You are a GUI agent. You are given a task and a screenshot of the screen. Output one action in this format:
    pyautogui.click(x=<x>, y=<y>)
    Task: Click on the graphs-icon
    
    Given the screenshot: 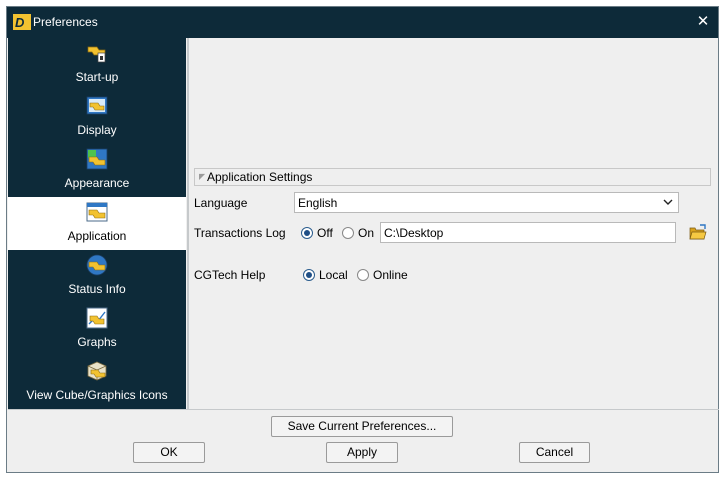 What is the action you would take?
    pyautogui.click(x=97, y=318)
    